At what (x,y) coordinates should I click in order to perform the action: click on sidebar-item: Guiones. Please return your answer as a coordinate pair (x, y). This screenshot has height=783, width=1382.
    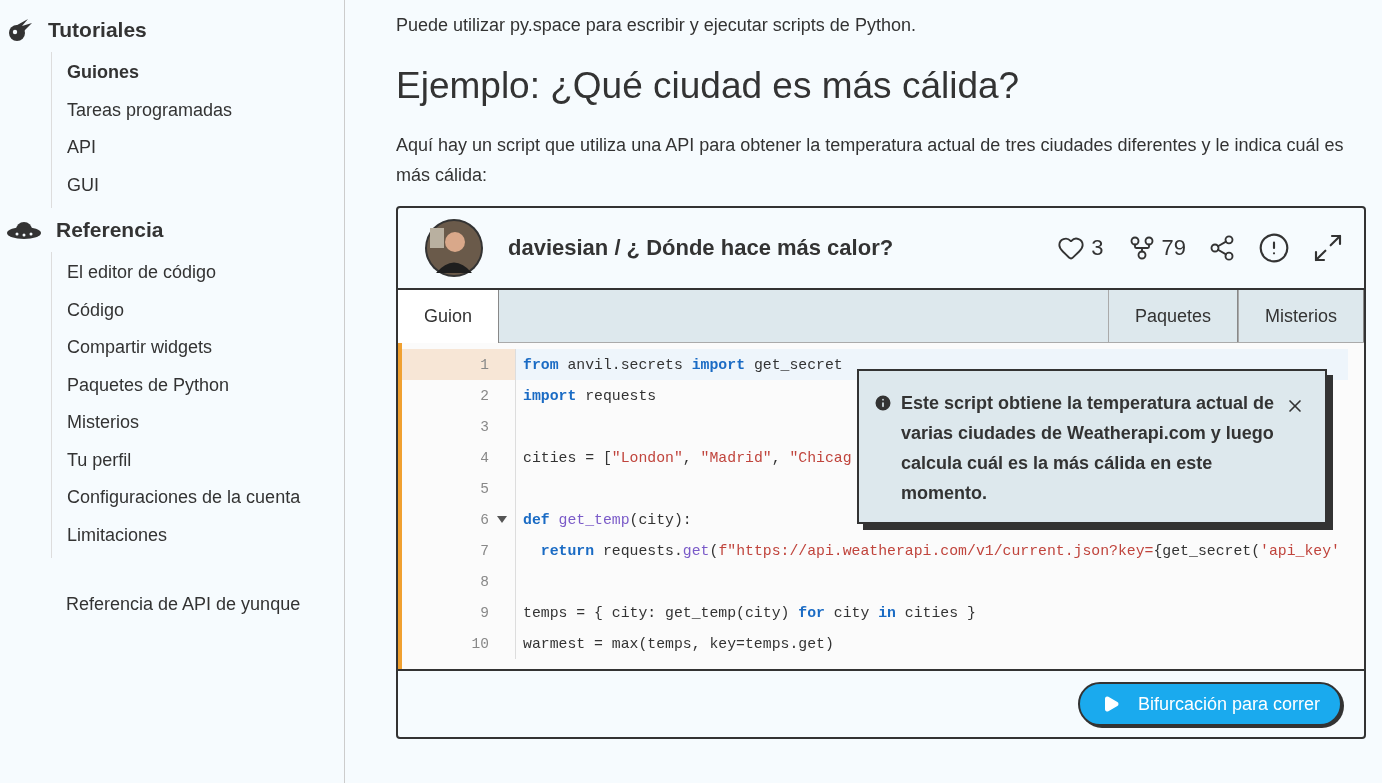
    Looking at the image, I should click on (103, 73).